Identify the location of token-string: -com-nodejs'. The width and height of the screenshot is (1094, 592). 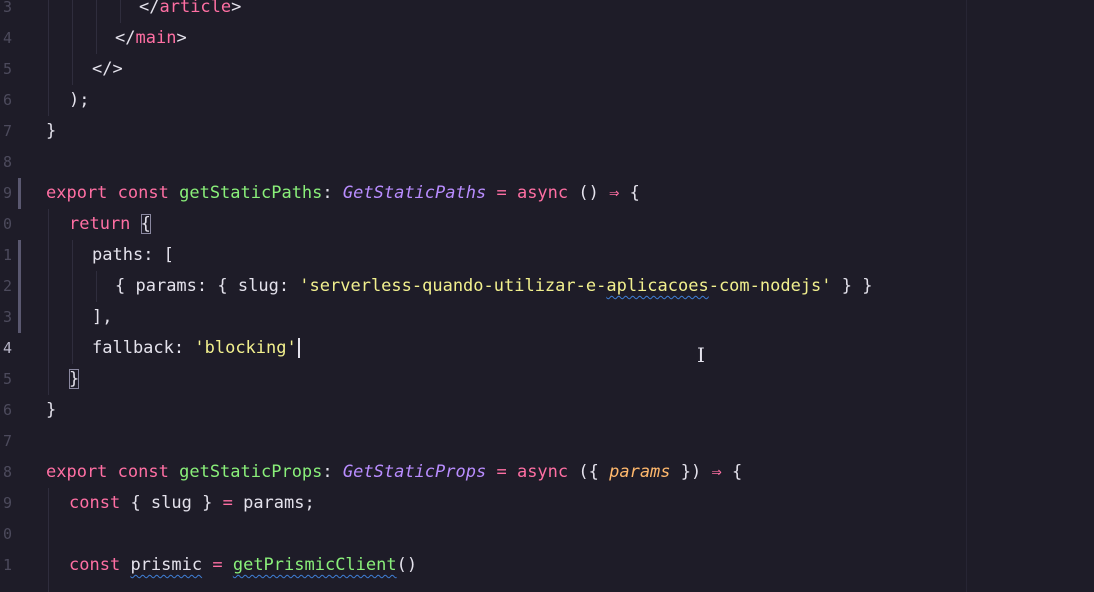
(770, 286).